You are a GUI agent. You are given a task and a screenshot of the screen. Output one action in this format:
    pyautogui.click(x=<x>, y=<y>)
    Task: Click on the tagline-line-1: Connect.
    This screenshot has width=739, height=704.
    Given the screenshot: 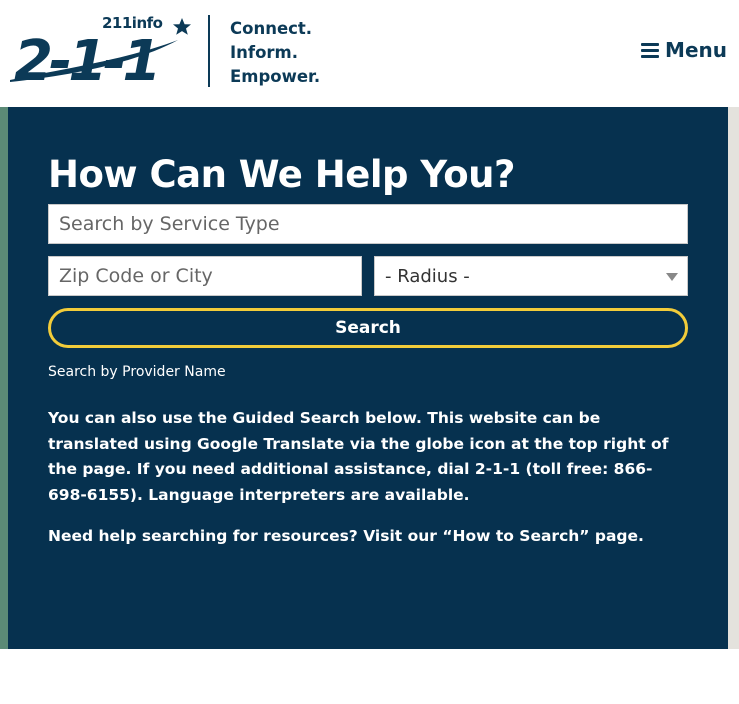 What is the action you would take?
    pyautogui.click(x=271, y=28)
    